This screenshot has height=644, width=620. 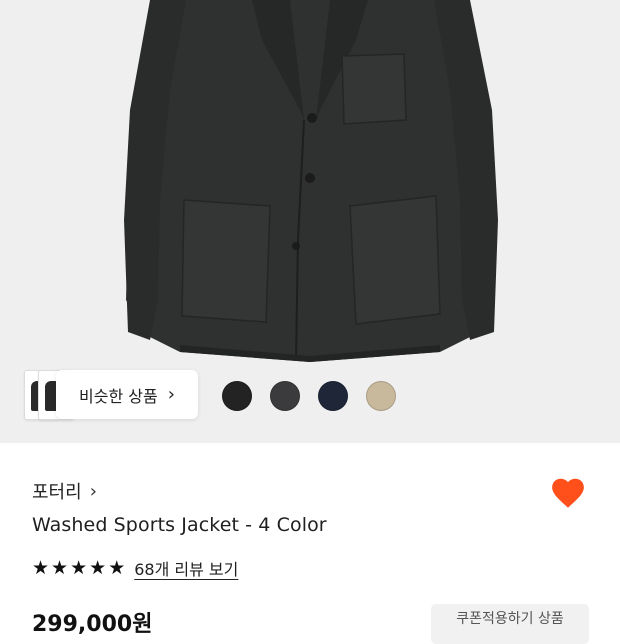 What do you see at coordinates (92, 624) in the screenshot?
I see `product-price: 299,000원` at bounding box center [92, 624].